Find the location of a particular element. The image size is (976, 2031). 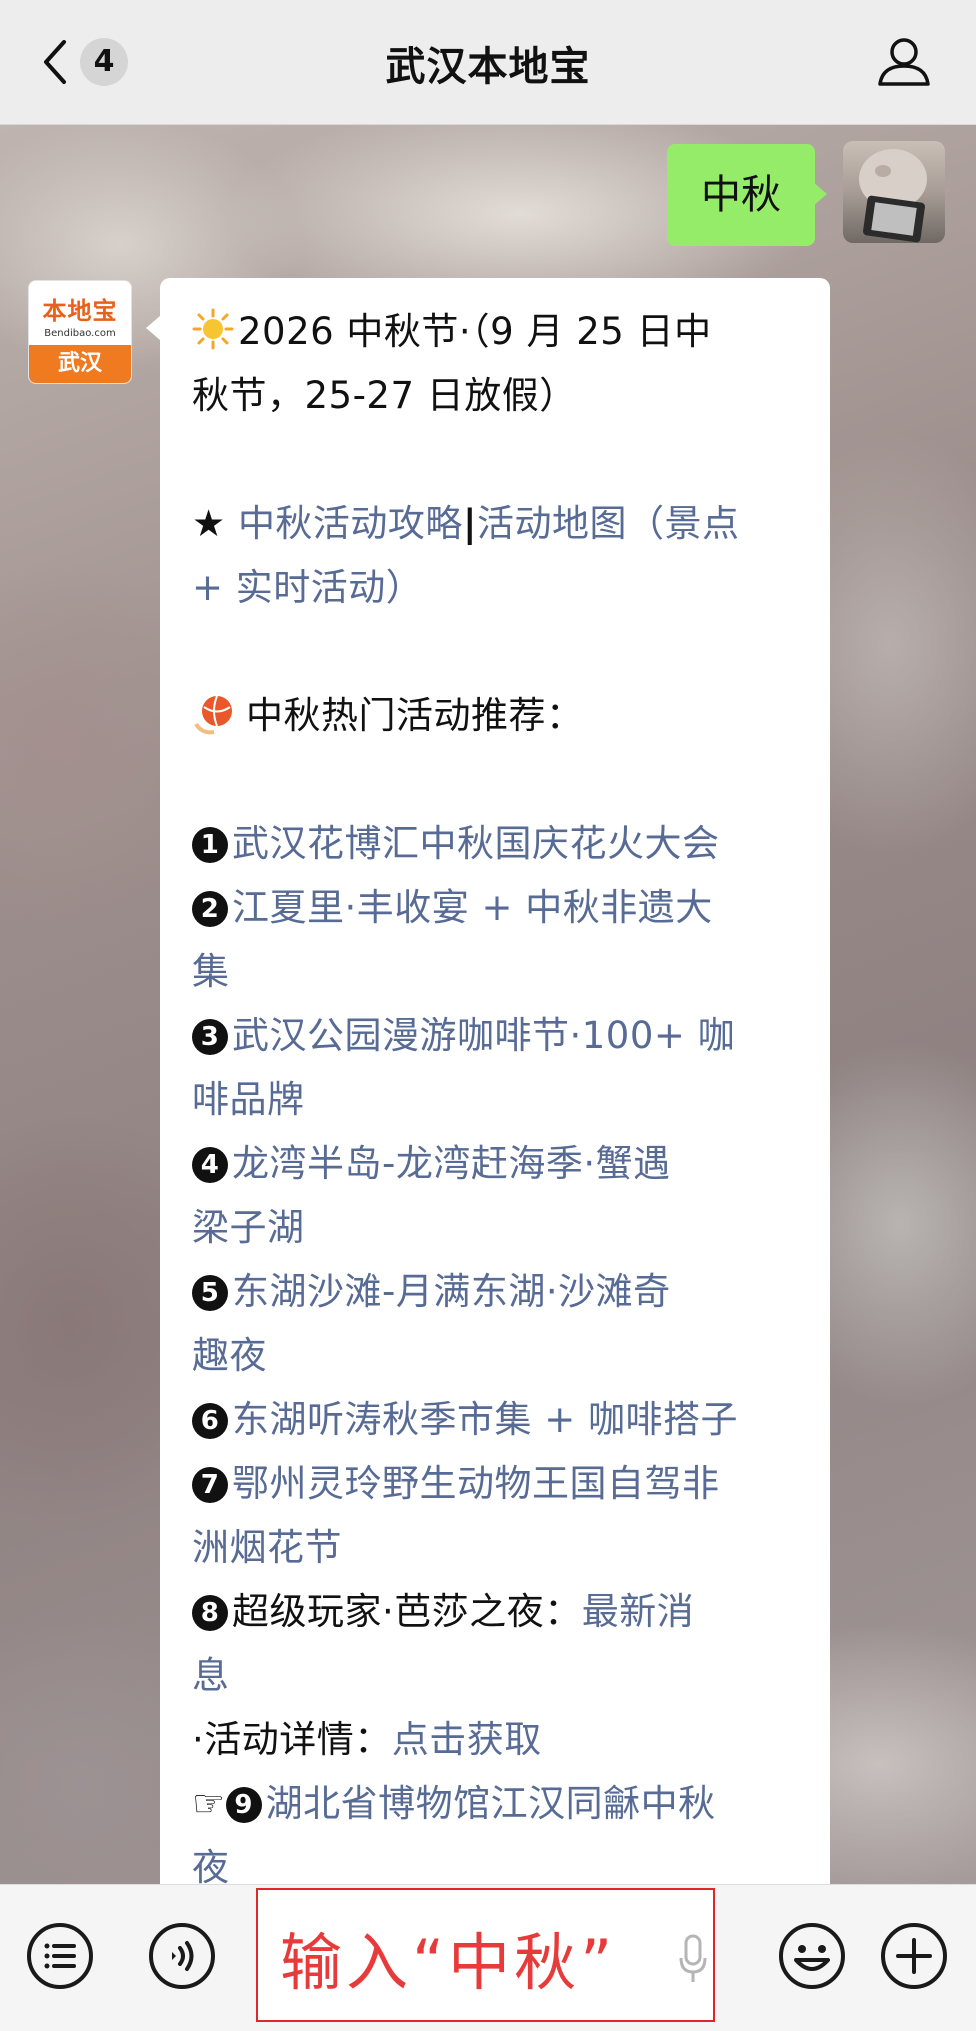

number-badge: 5 is located at coordinates (210, 1293).